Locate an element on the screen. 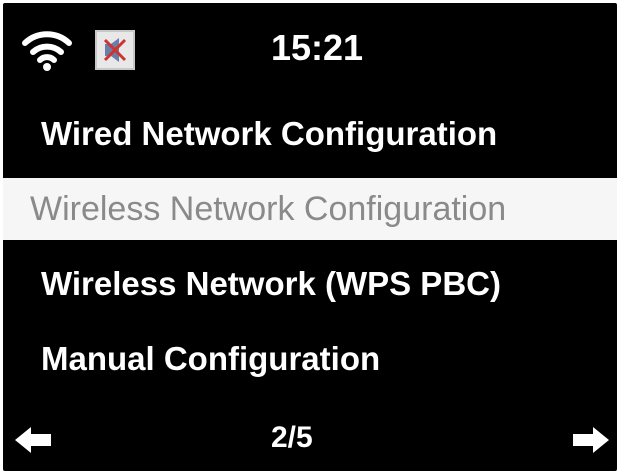 This screenshot has width=621, height=476. page-indicator: 2/5 is located at coordinates (292, 437).